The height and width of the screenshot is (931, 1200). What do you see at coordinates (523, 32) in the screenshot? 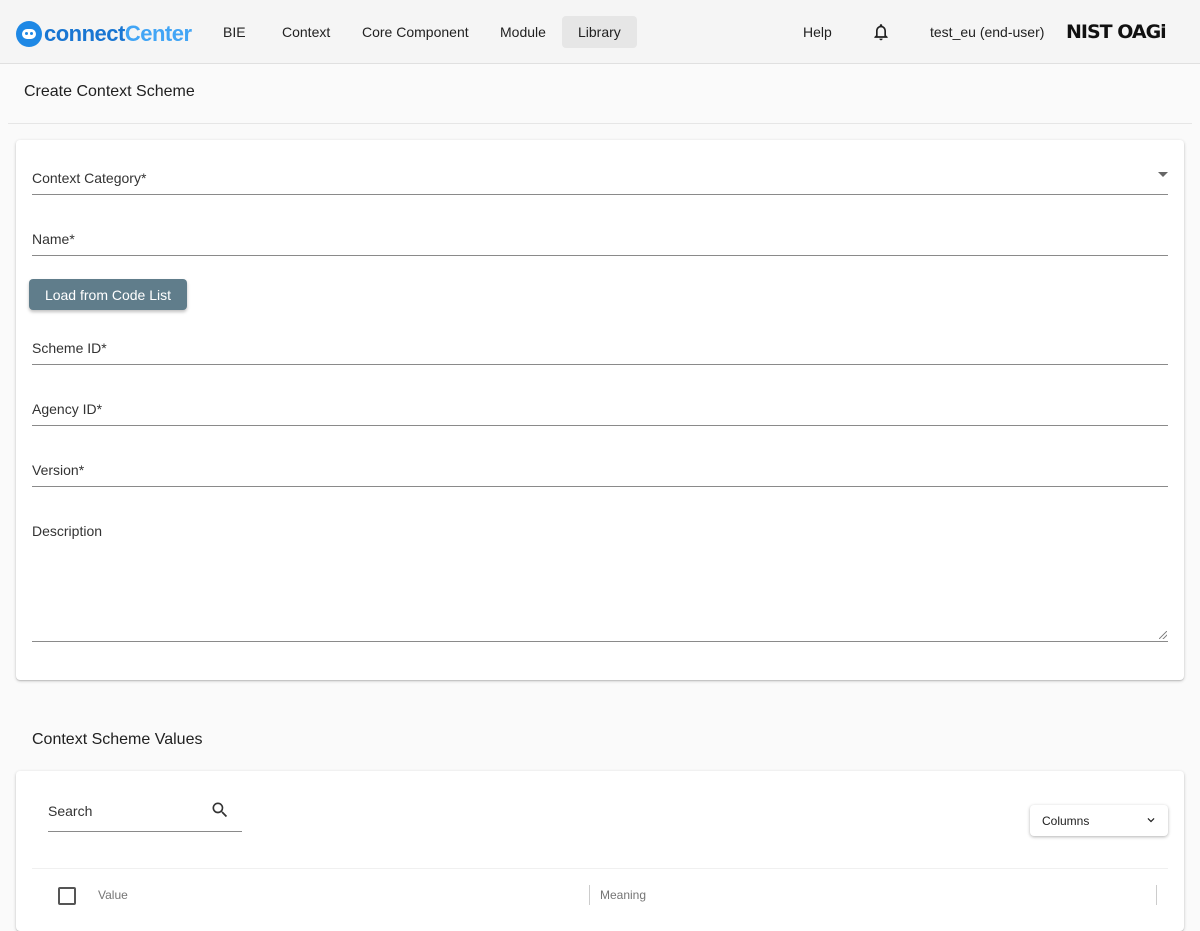
I see `nav-item-module: Module` at bounding box center [523, 32].